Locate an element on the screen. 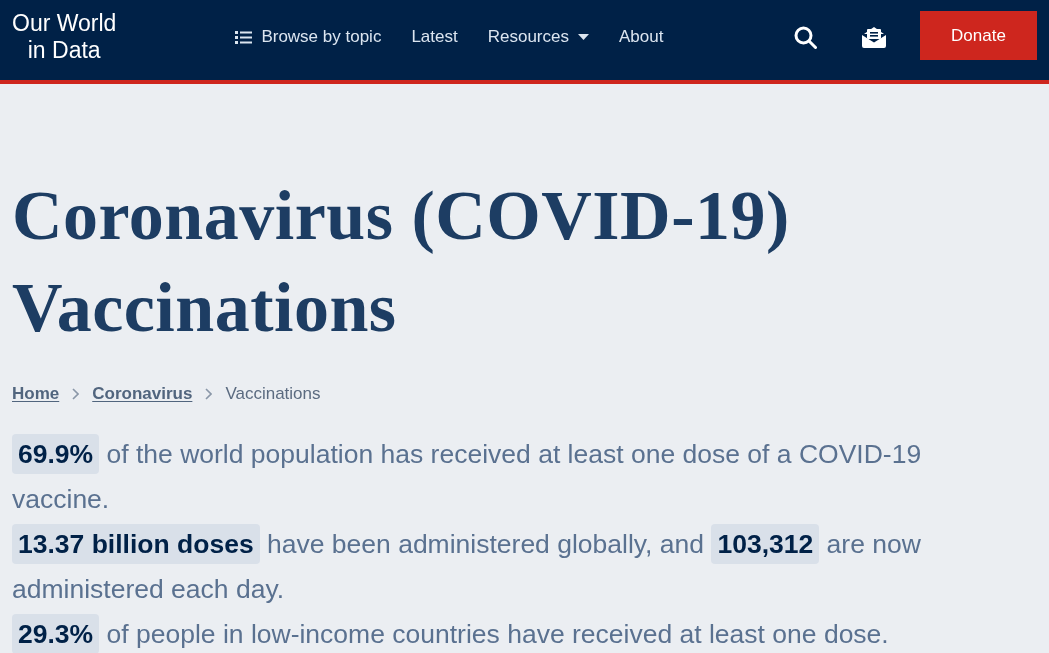  nav-link: Latest is located at coordinates (434, 37).